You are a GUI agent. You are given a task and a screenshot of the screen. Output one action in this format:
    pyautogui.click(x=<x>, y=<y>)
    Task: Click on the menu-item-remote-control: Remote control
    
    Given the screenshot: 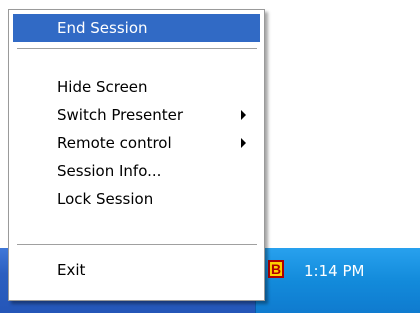 What is the action you would take?
    pyautogui.click(x=136, y=143)
    